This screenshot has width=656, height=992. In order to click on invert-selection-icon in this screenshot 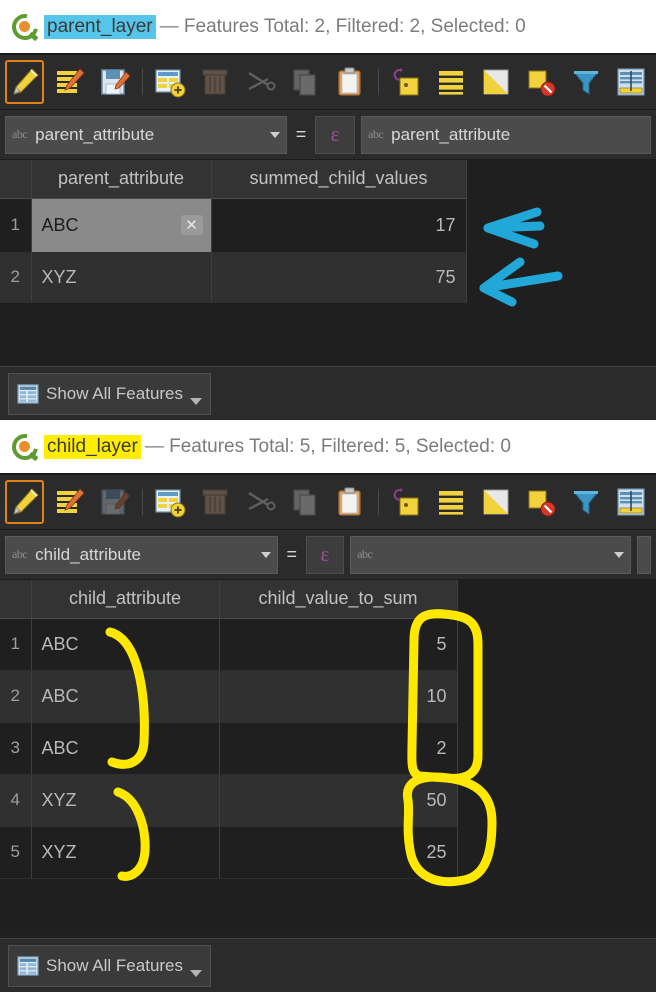, I will do `click(496, 502)`.